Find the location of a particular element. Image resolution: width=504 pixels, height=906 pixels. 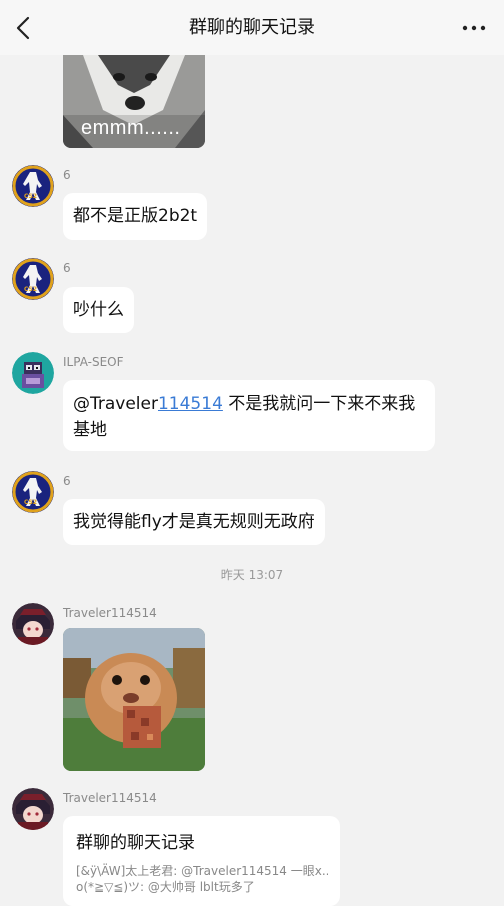

more-horizontal-icon is located at coordinates (474, 28).